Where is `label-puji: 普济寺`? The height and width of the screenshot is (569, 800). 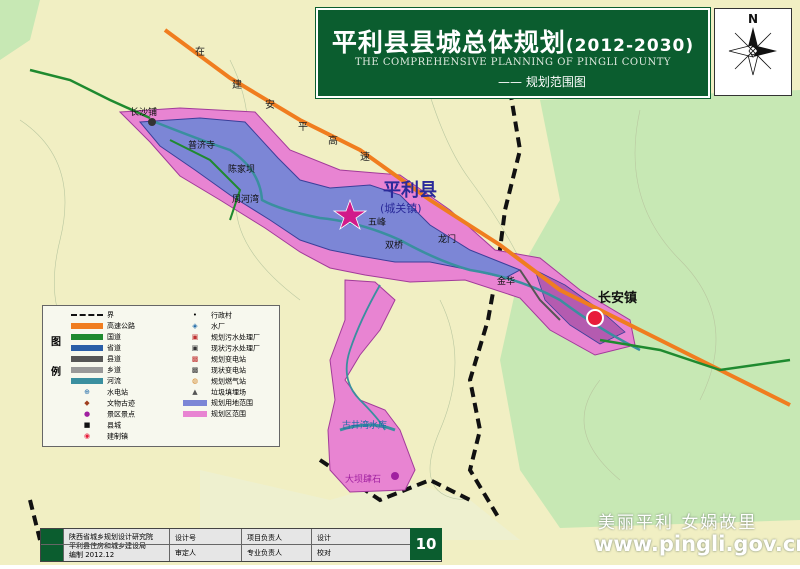 label-puji: 普济寺 is located at coordinates (201, 145).